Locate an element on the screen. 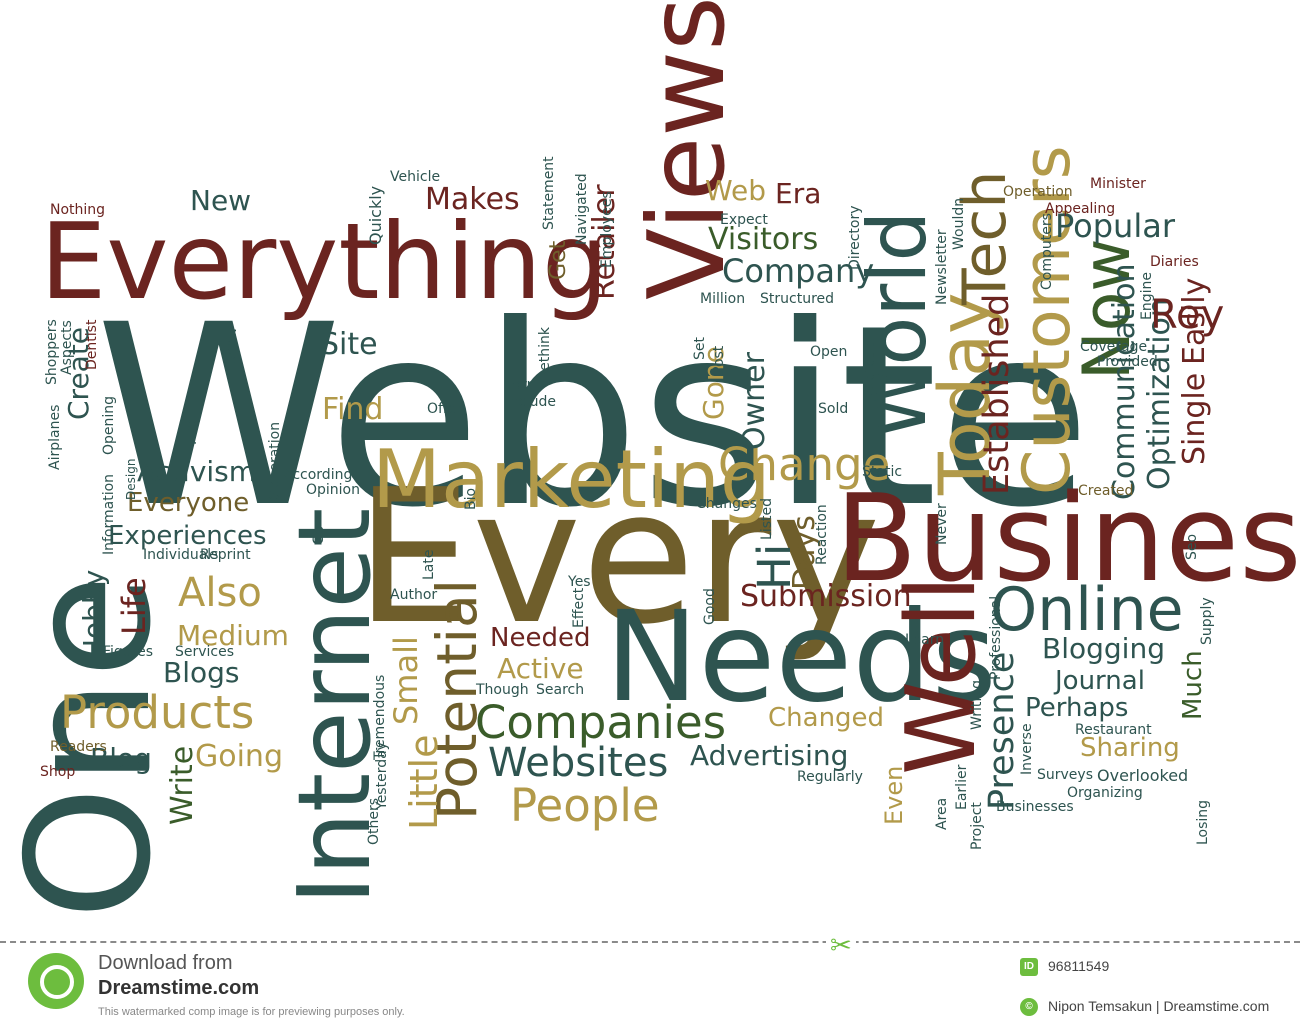 The image size is (1300, 1029). cloud-word: Offer is located at coordinates (445, 409).